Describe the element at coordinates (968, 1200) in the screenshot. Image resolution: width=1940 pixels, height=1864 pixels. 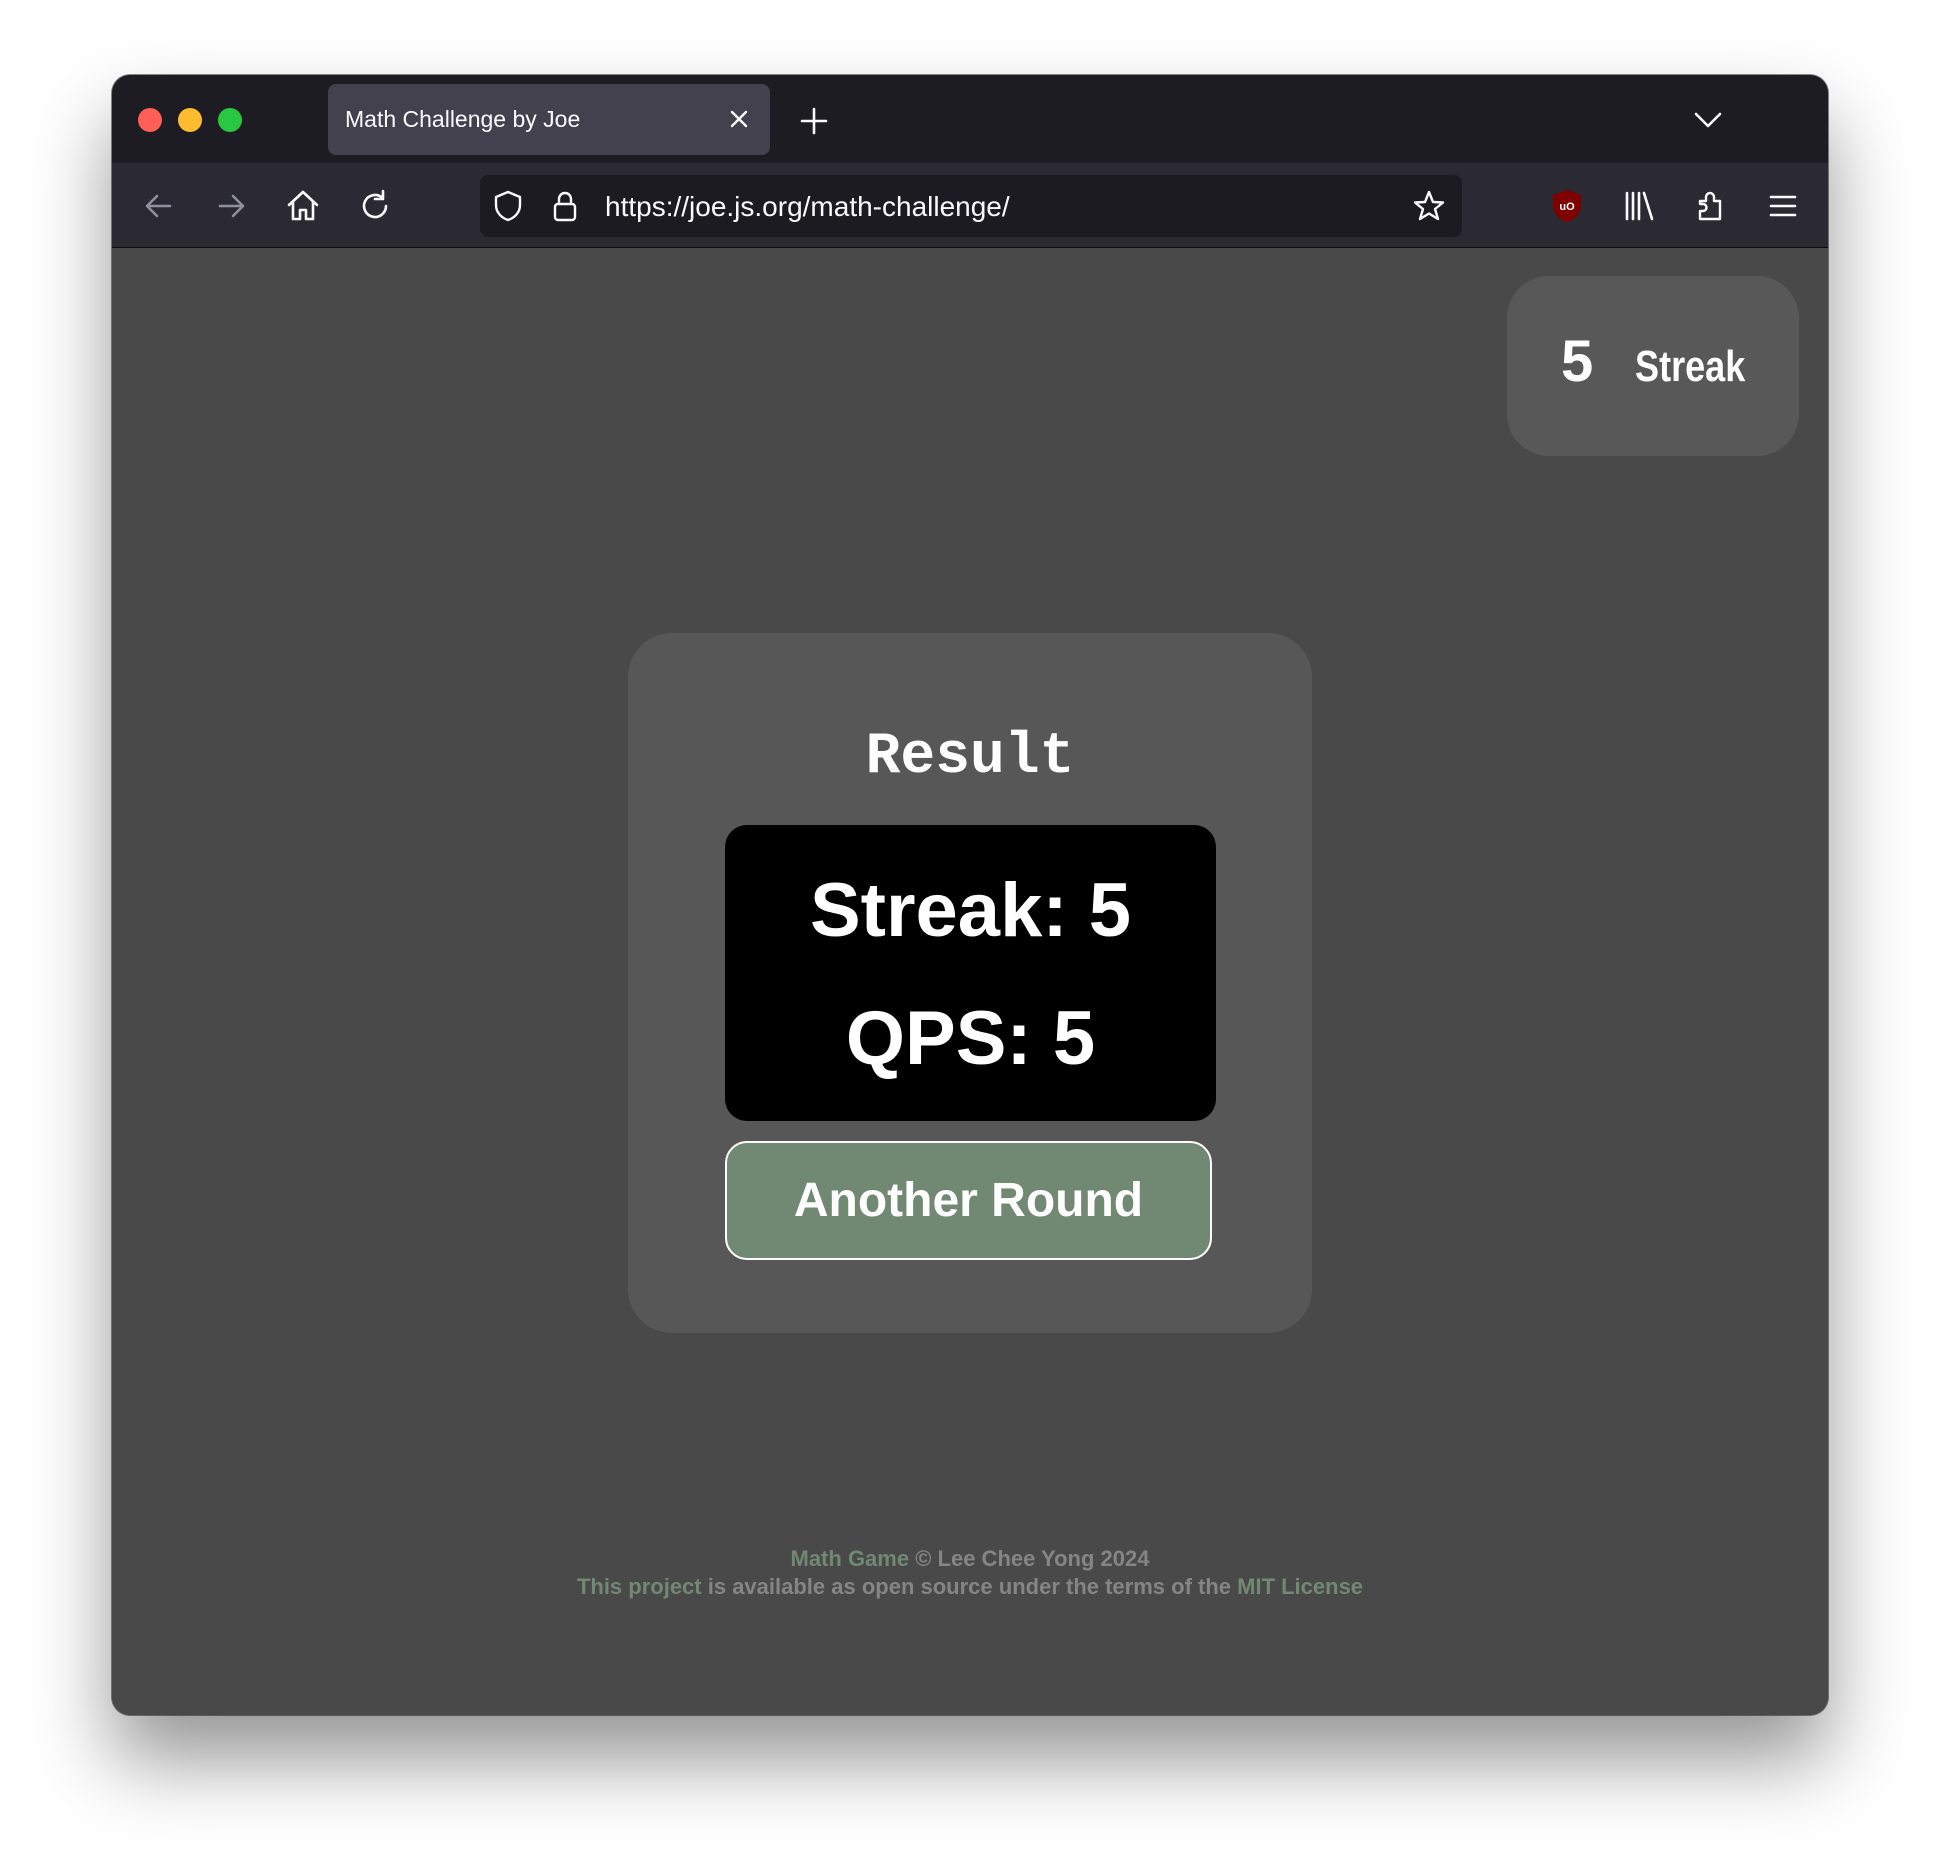
I see `another-round-button: Another Round` at that location.